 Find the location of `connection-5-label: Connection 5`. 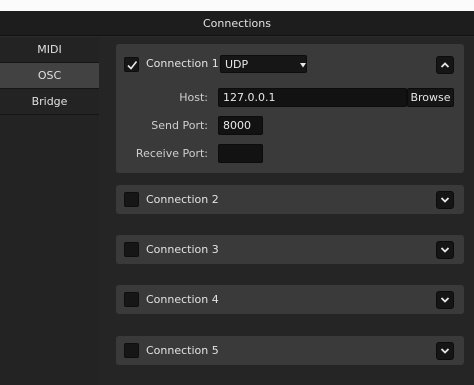

connection-5-label: Connection 5 is located at coordinates (182, 350).